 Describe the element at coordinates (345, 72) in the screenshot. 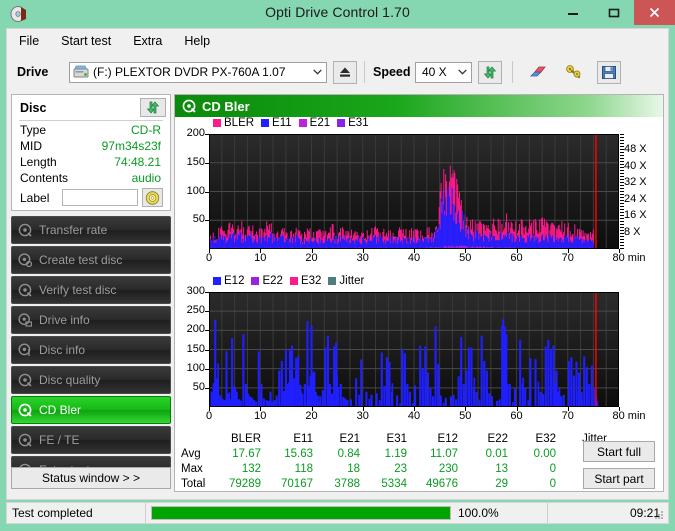

I see `eject-button` at that location.